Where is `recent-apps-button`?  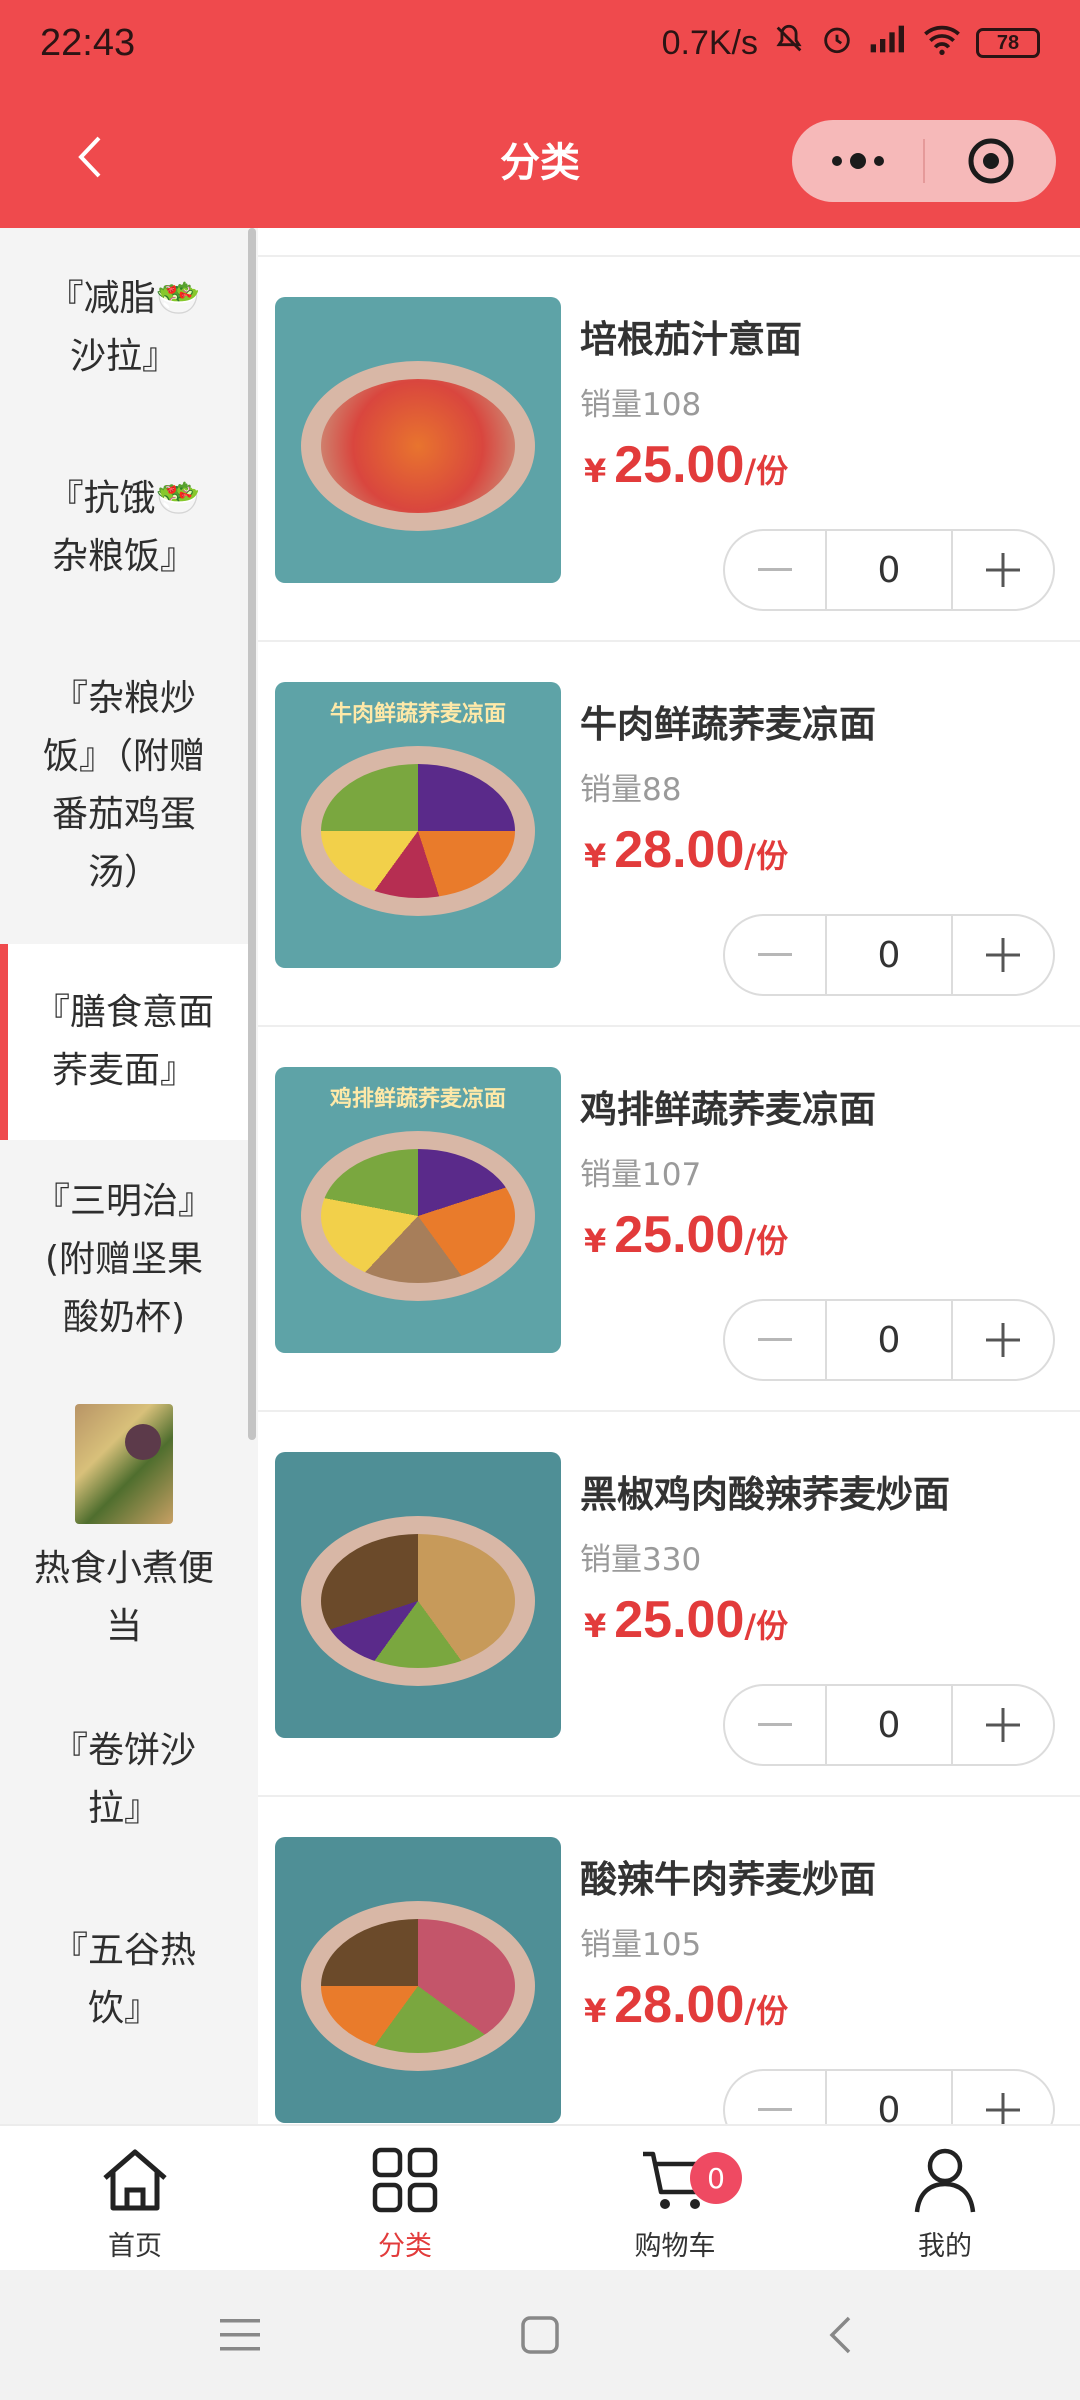 recent-apps-button is located at coordinates (240, 2335).